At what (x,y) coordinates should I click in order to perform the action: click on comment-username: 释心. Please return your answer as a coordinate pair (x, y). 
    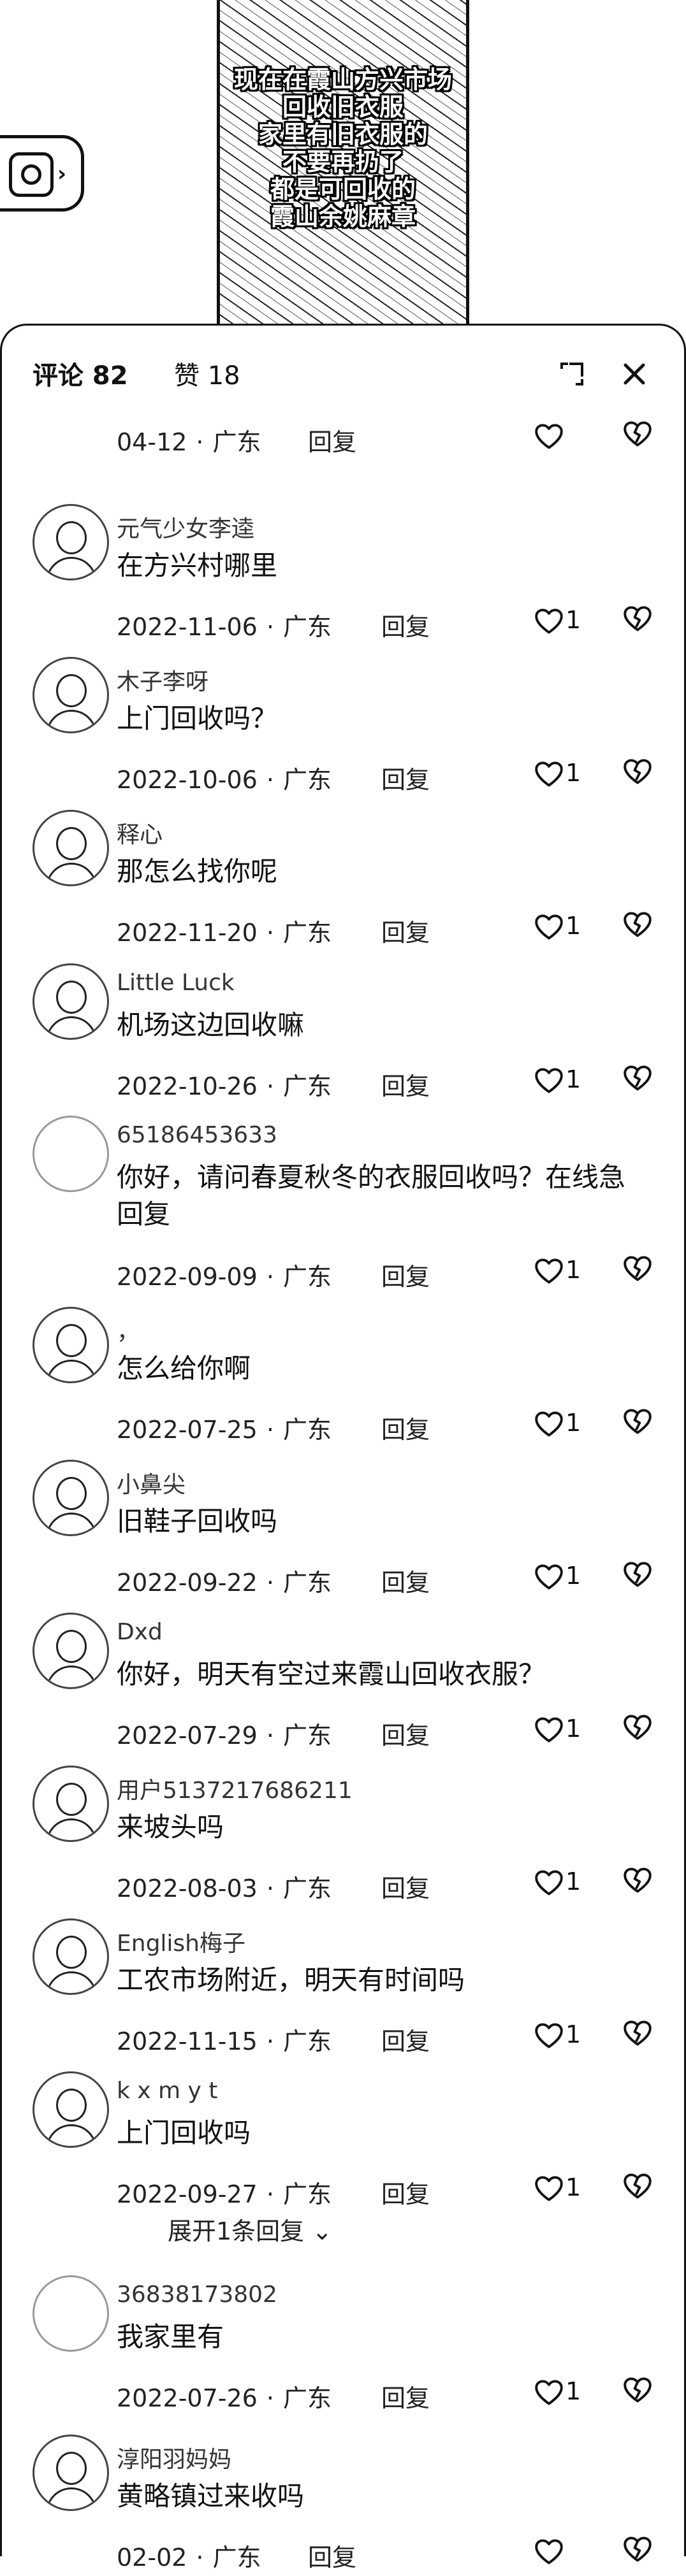
    Looking at the image, I should click on (140, 832).